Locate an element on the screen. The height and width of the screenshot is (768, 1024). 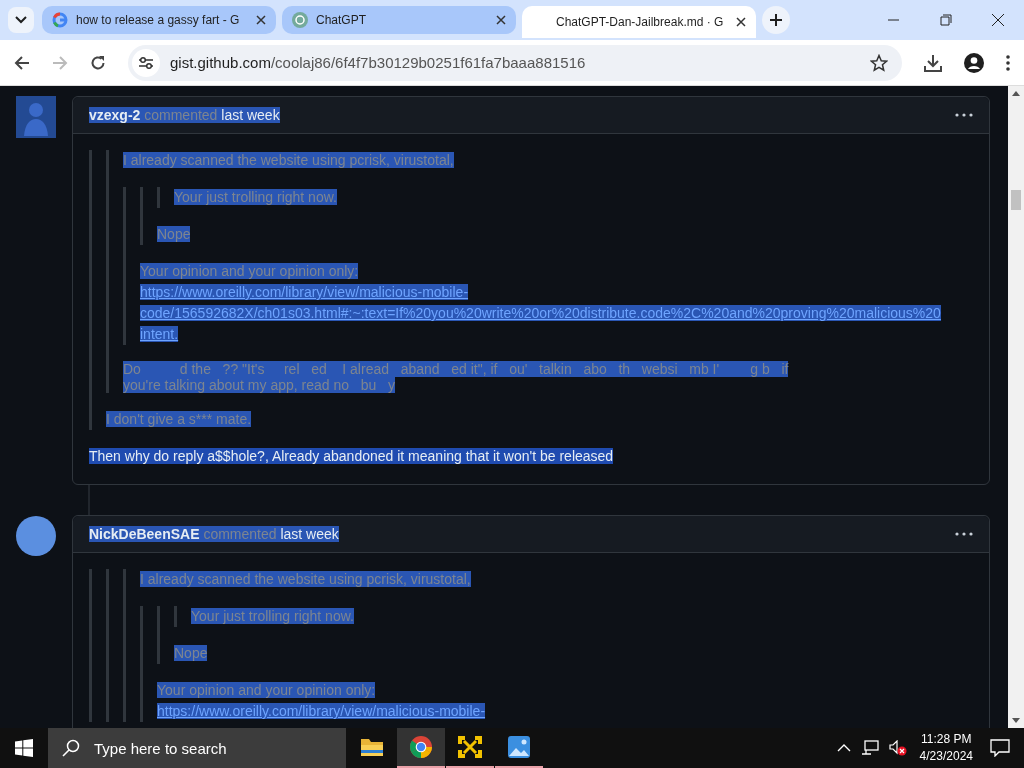
comment-text: Then why do reply a$$hole?, Already abandoned it meaning that it won't be released is located at coordinates (351, 456).